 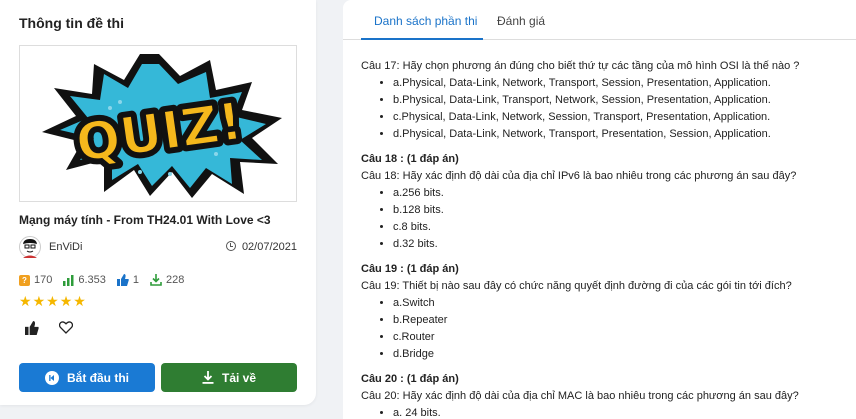 I want to click on exam-info-title: Thông tin đề thi, so click(x=71, y=23).